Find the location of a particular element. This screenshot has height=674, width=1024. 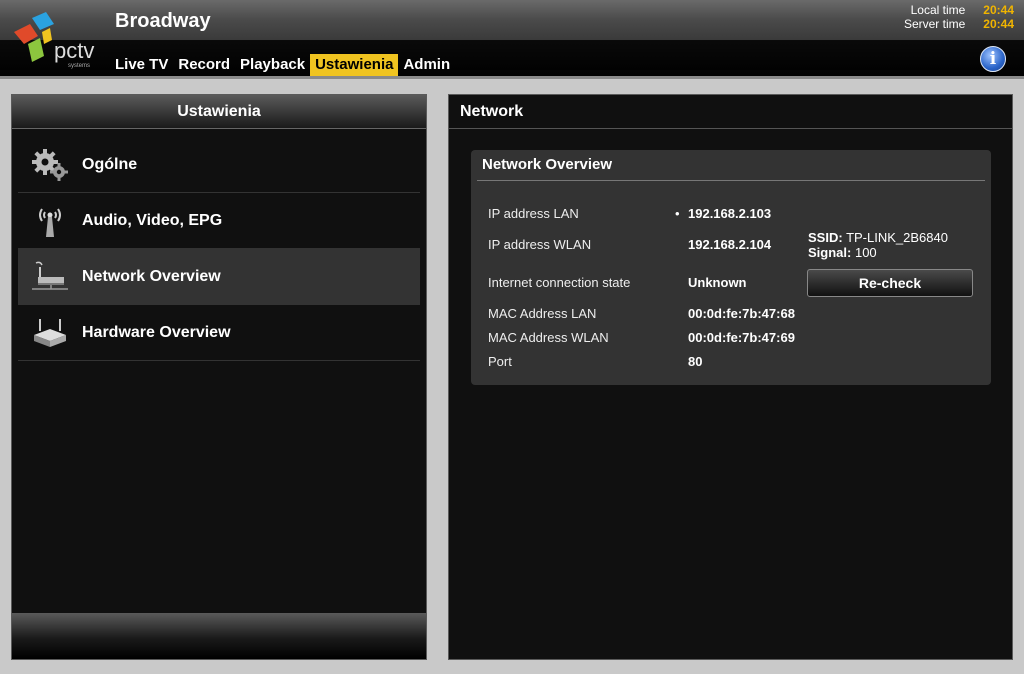

server-time-label: Server time is located at coordinates (934, 24).